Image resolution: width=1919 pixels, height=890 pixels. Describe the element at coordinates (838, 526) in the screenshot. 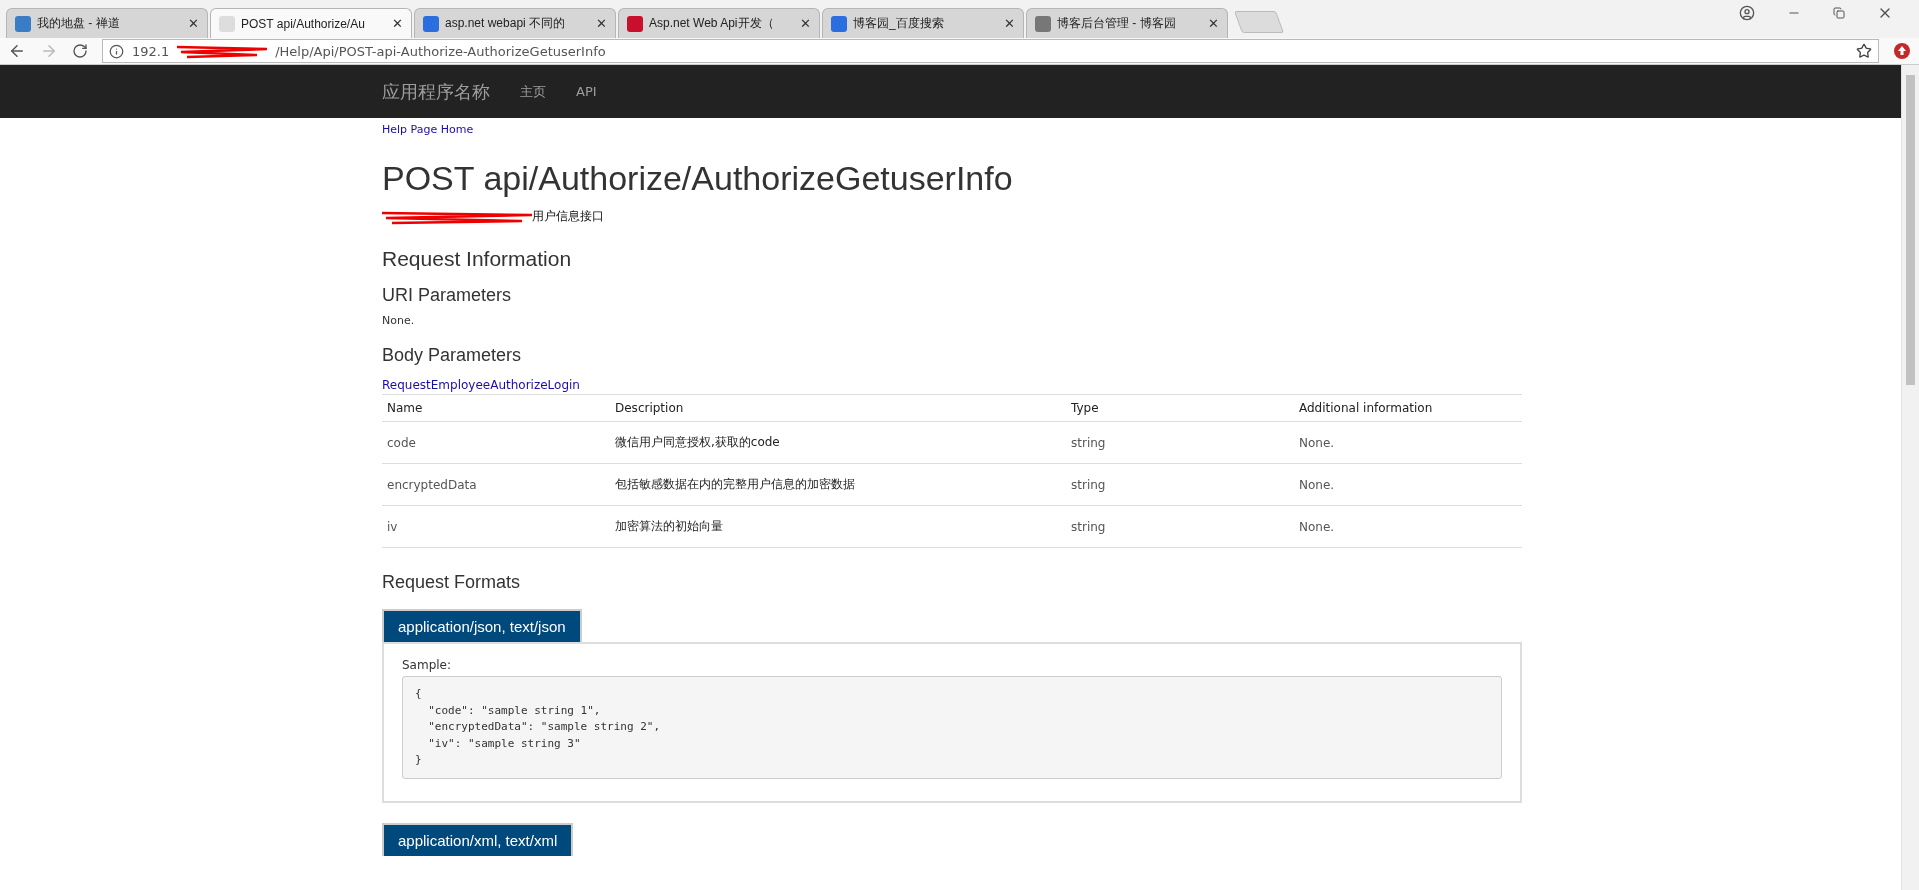

I see `table-cell: 加密算法的初始向量` at that location.